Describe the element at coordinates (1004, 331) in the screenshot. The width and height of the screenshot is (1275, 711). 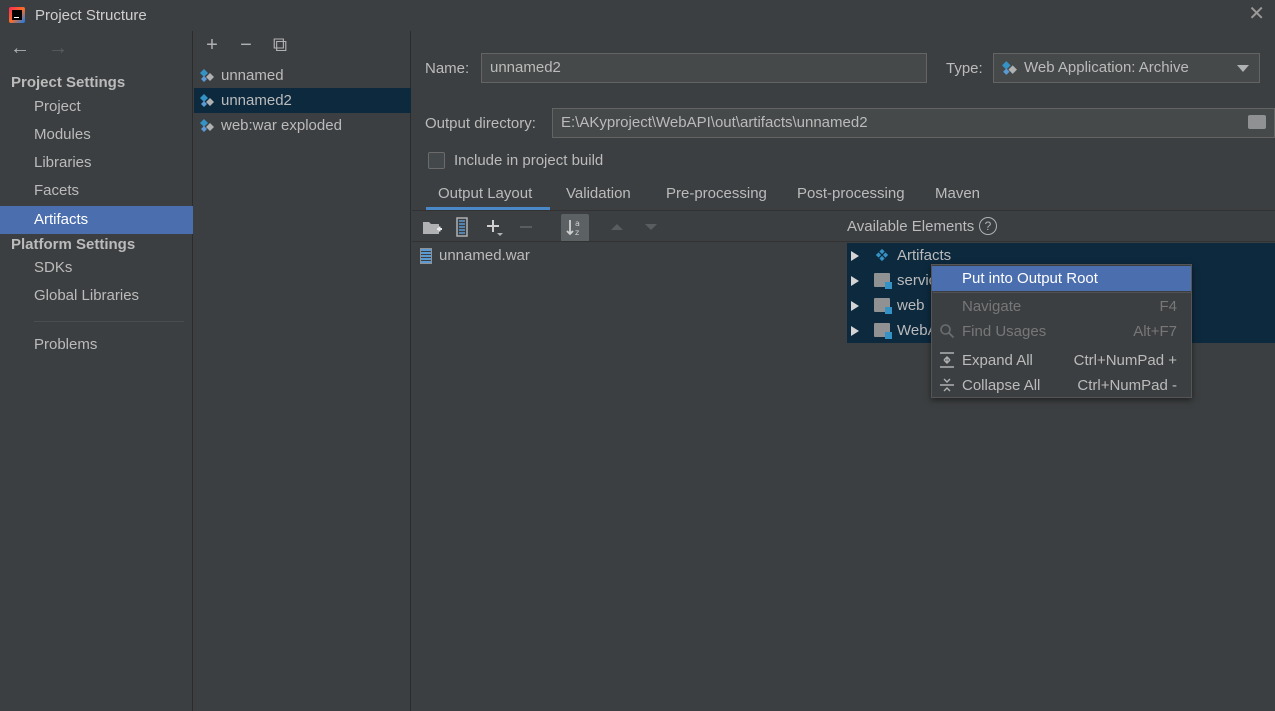
I see `menu-item-label: Find Usages` at that location.